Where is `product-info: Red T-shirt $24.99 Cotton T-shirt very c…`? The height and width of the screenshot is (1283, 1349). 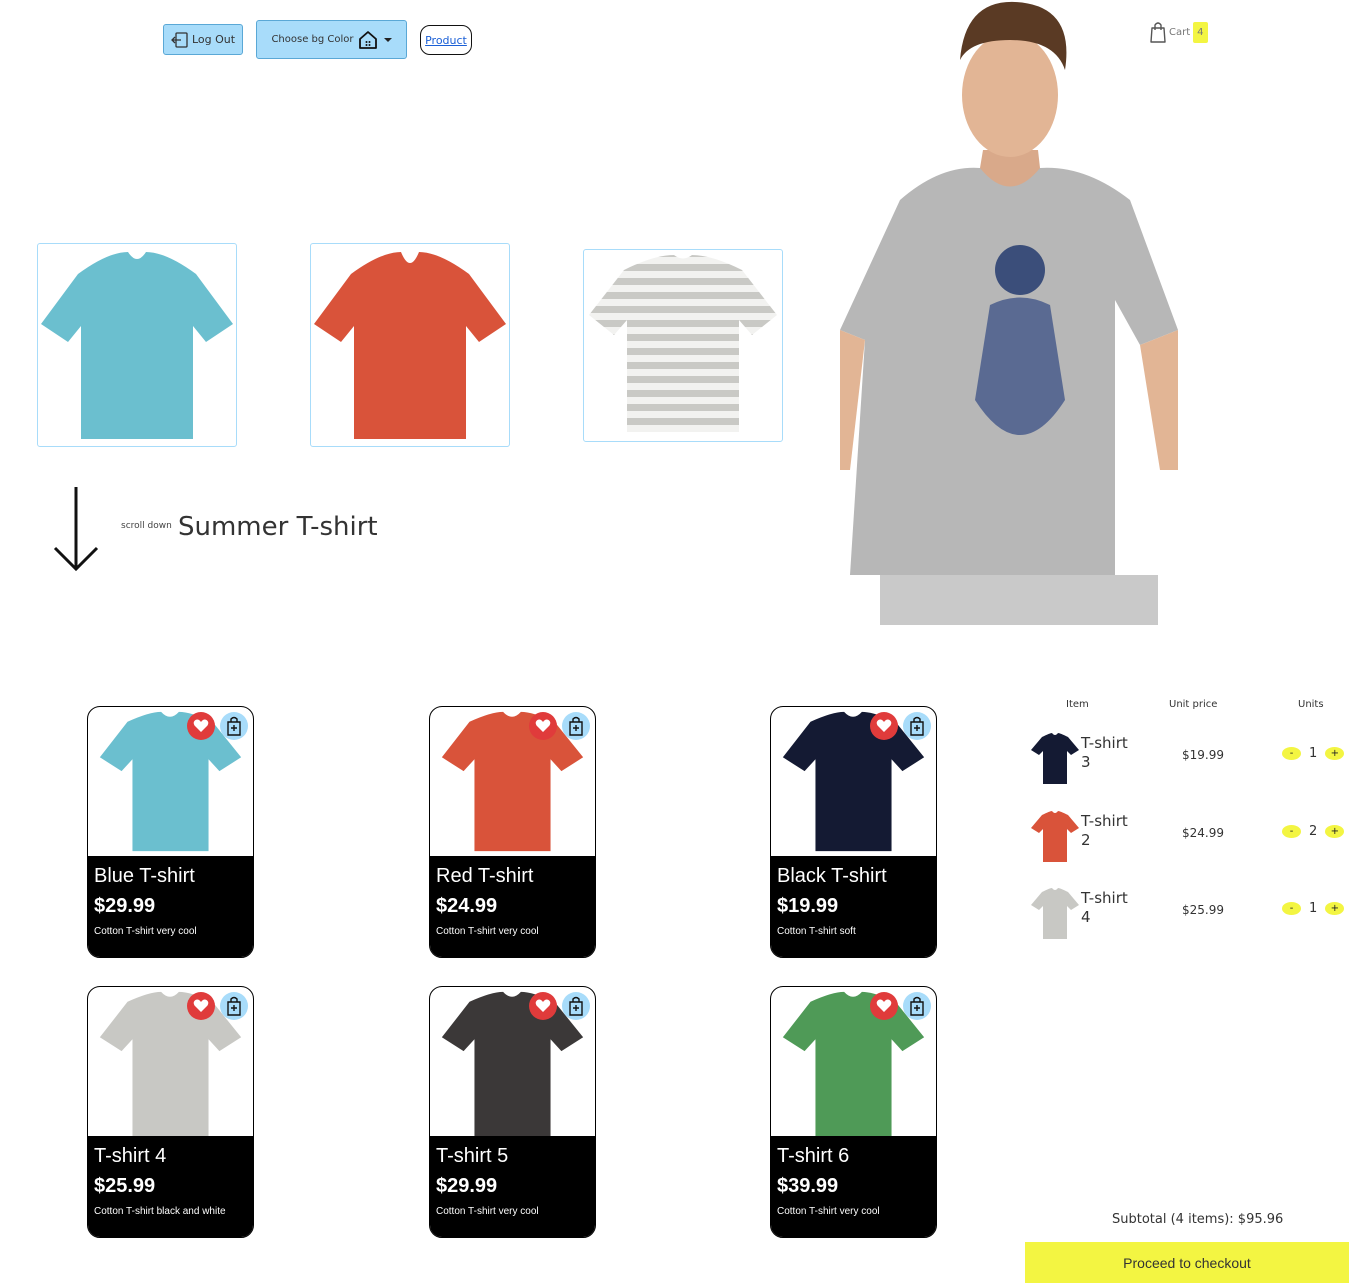 product-info: Red T-shirt $24.99 Cotton T-shirt very c… is located at coordinates (512, 906).